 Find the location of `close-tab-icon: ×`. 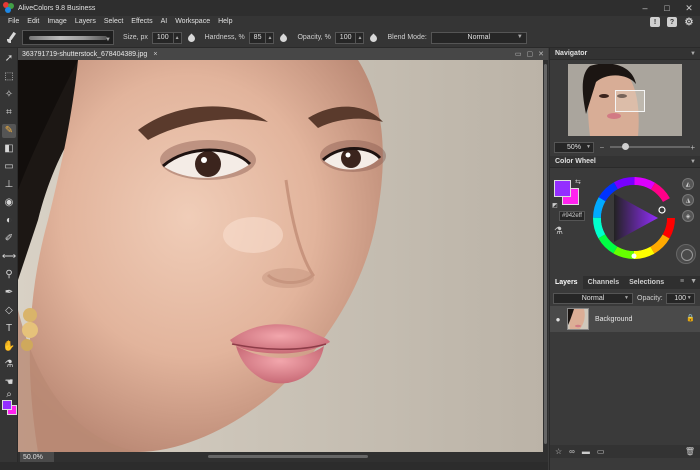

close-tab-icon: × is located at coordinates (155, 54).